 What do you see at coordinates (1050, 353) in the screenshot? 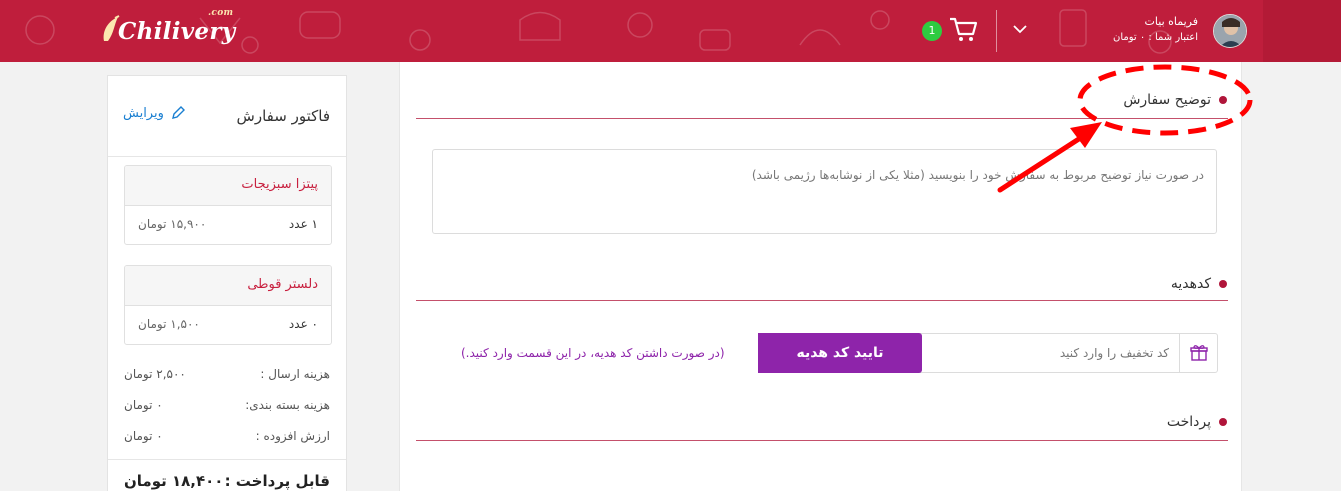
I see `gift-code-input` at bounding box center [1050, 353].